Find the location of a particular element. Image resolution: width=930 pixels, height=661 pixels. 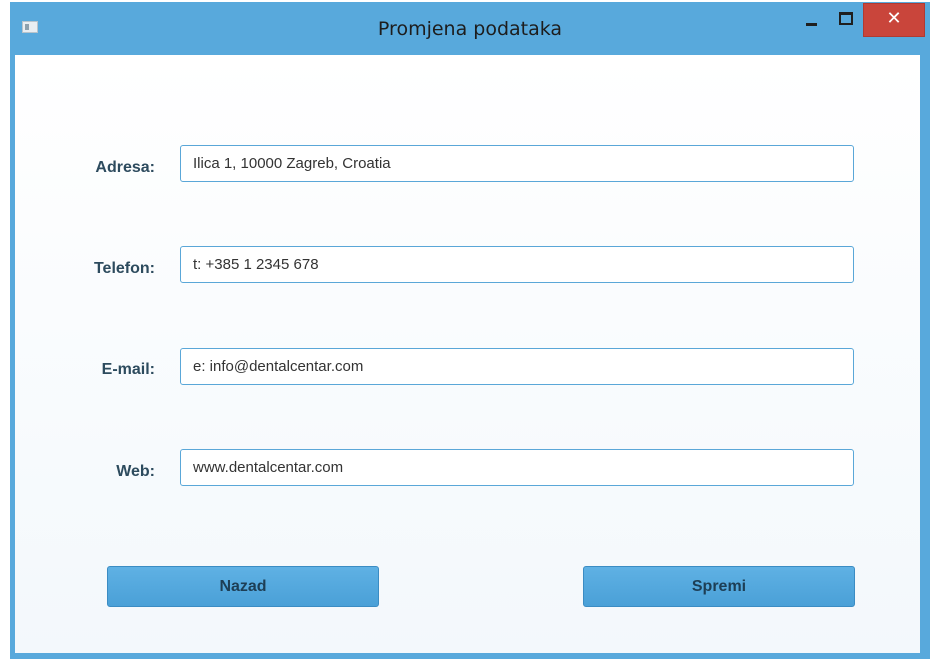

phone-input is located at coordinates (517, 264).